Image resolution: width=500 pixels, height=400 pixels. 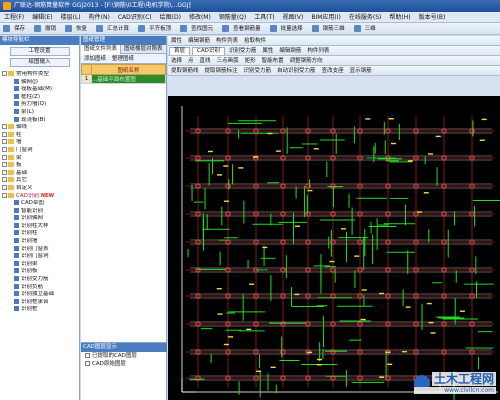 What do you see at coordinates (39, 196) in the screenshot?
I see `tree-node: CAD识别 NEW` at bounding box center [39, 196].